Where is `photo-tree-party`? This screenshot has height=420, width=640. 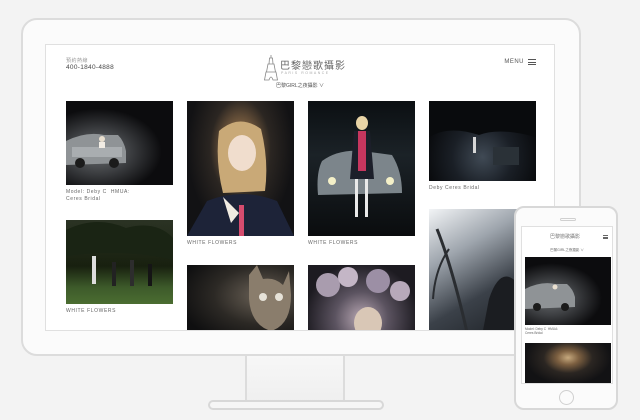
photo-tree-party is located at coordinates (119, 262).